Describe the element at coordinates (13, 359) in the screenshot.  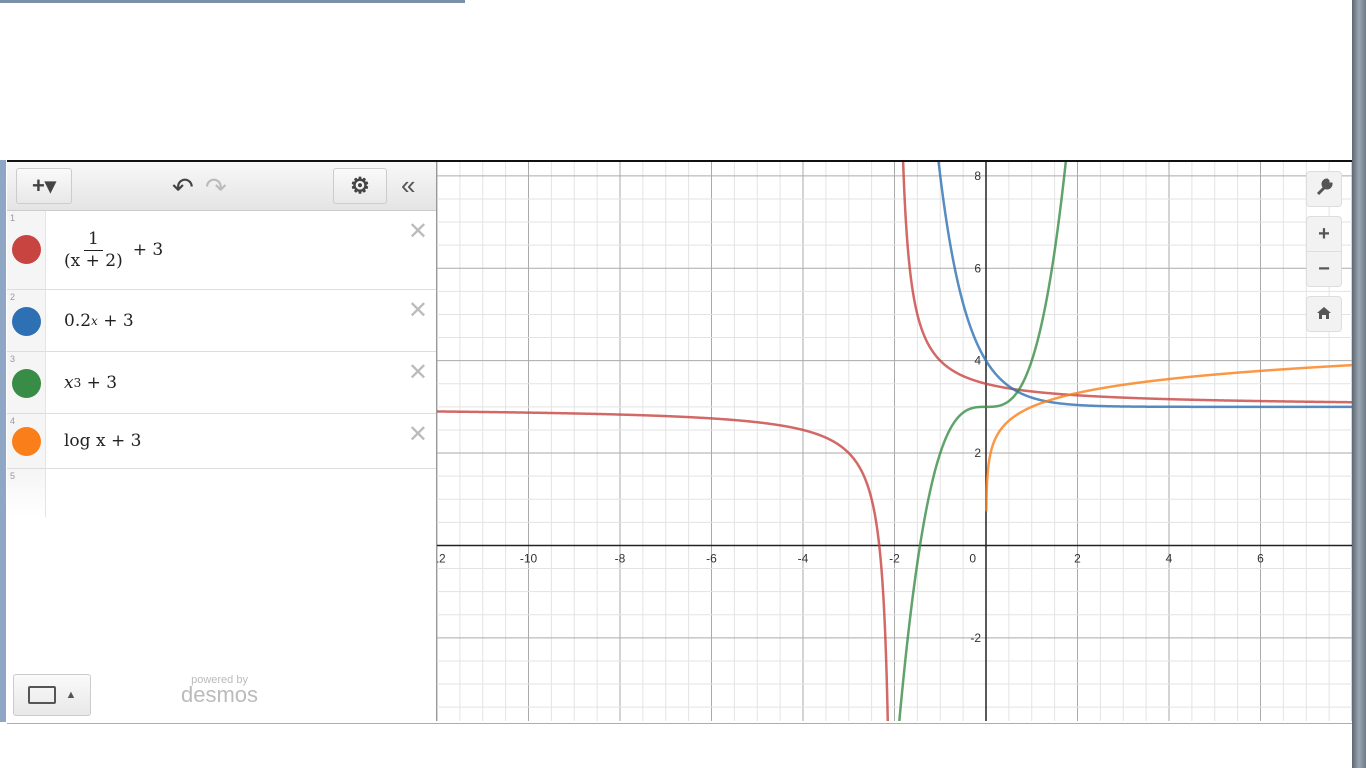
I see `expression-index: 3` at that location.